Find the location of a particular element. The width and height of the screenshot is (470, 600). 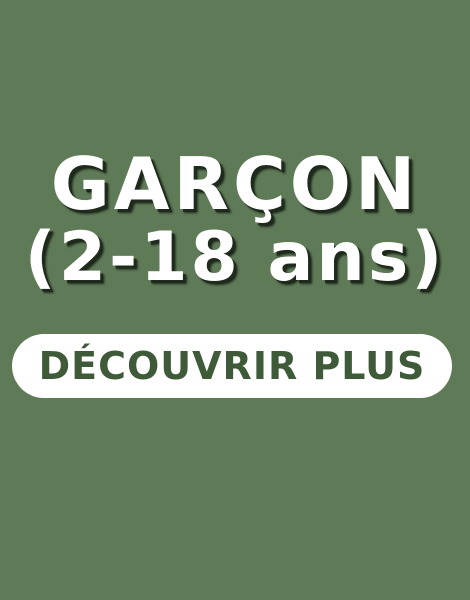

banner-title-category: GARÇON is located at coordinates (235, 184).